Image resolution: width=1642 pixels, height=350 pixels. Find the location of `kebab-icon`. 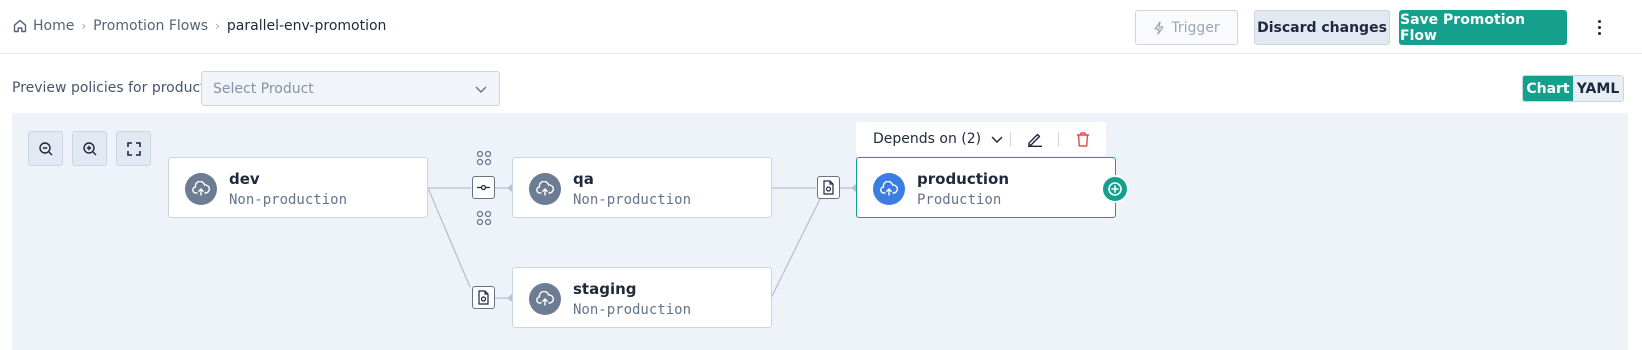

kebab-icon is located at coordinates (1599, 27).